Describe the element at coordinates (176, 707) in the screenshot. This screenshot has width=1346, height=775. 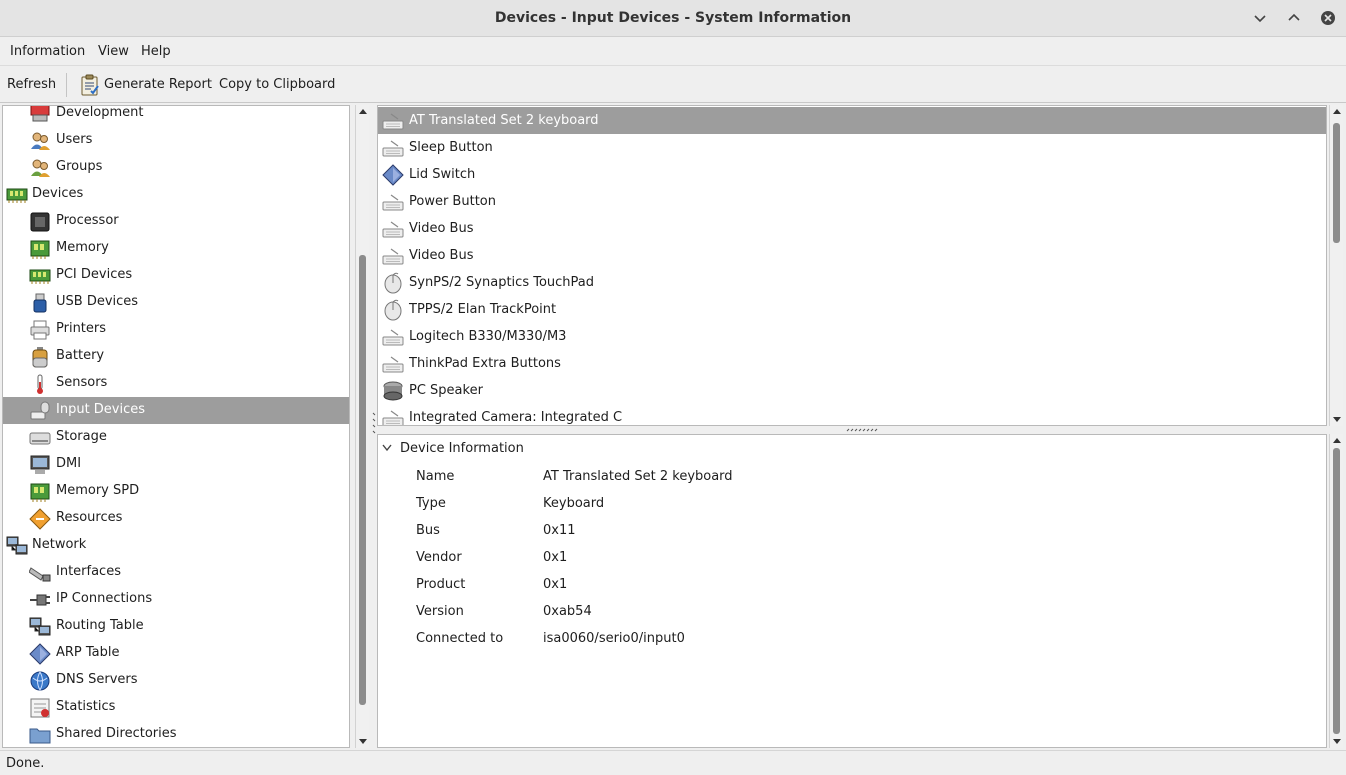
I see `sidebar-item-statistics: Statistics` at that location.